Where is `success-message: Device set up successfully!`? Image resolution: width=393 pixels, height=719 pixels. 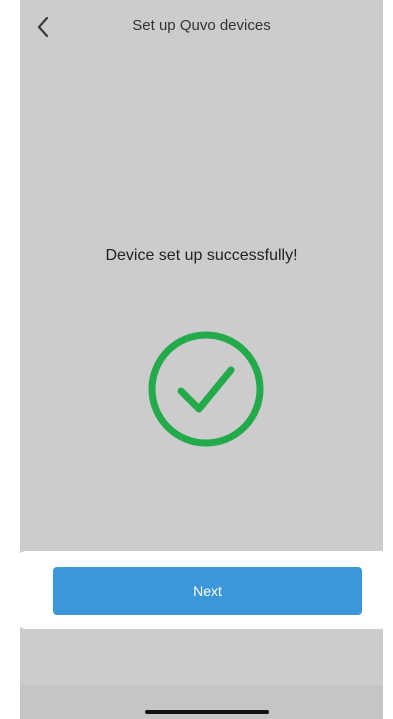 success-message: Device set up successfully! is located at coordinates (201, 255).